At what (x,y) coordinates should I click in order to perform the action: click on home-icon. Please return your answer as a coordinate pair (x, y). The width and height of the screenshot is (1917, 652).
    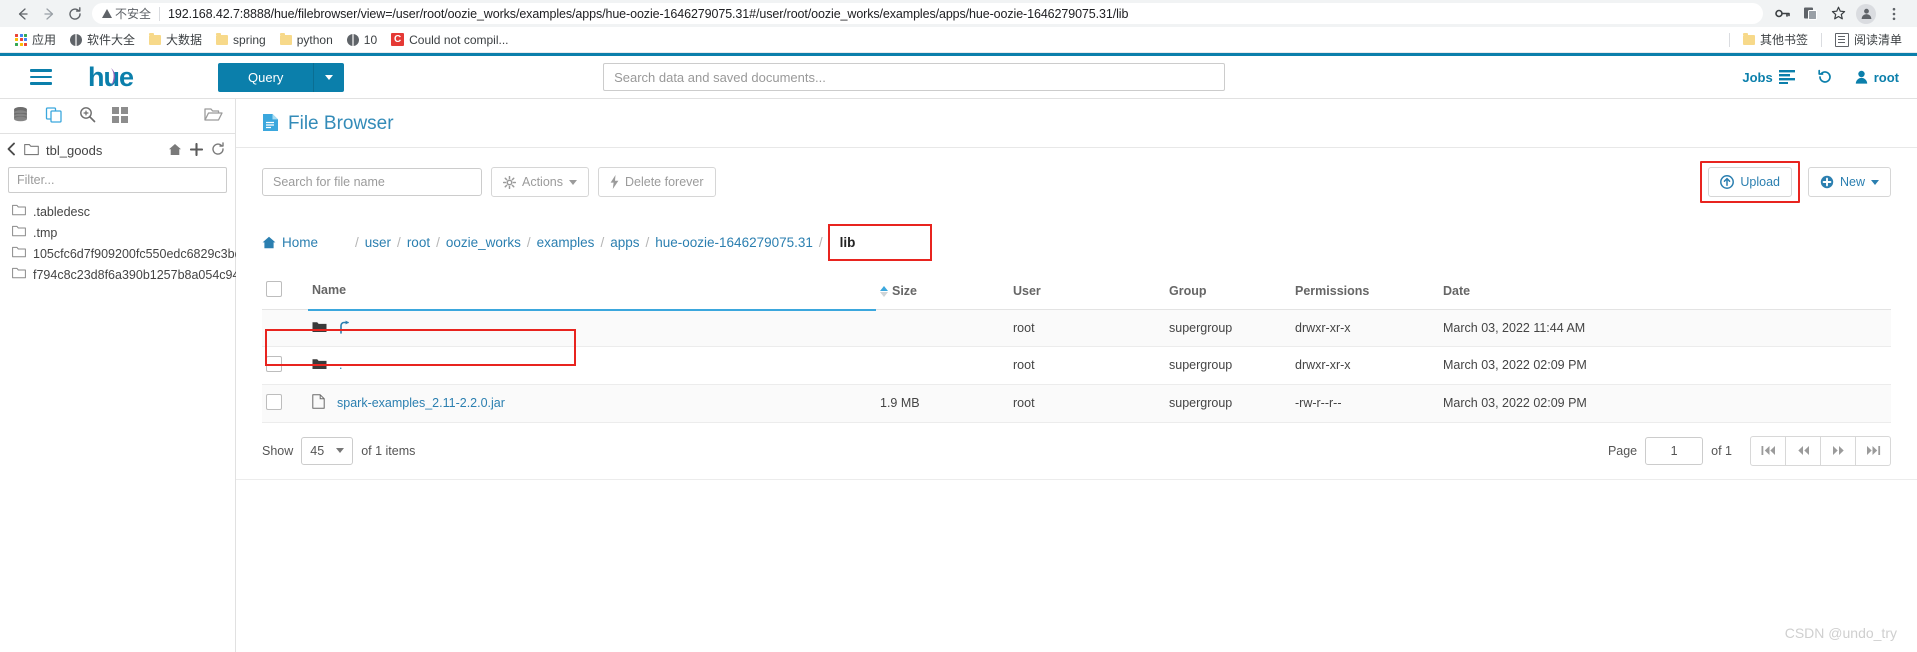
    Looking at the image, I should click on (175, 151).